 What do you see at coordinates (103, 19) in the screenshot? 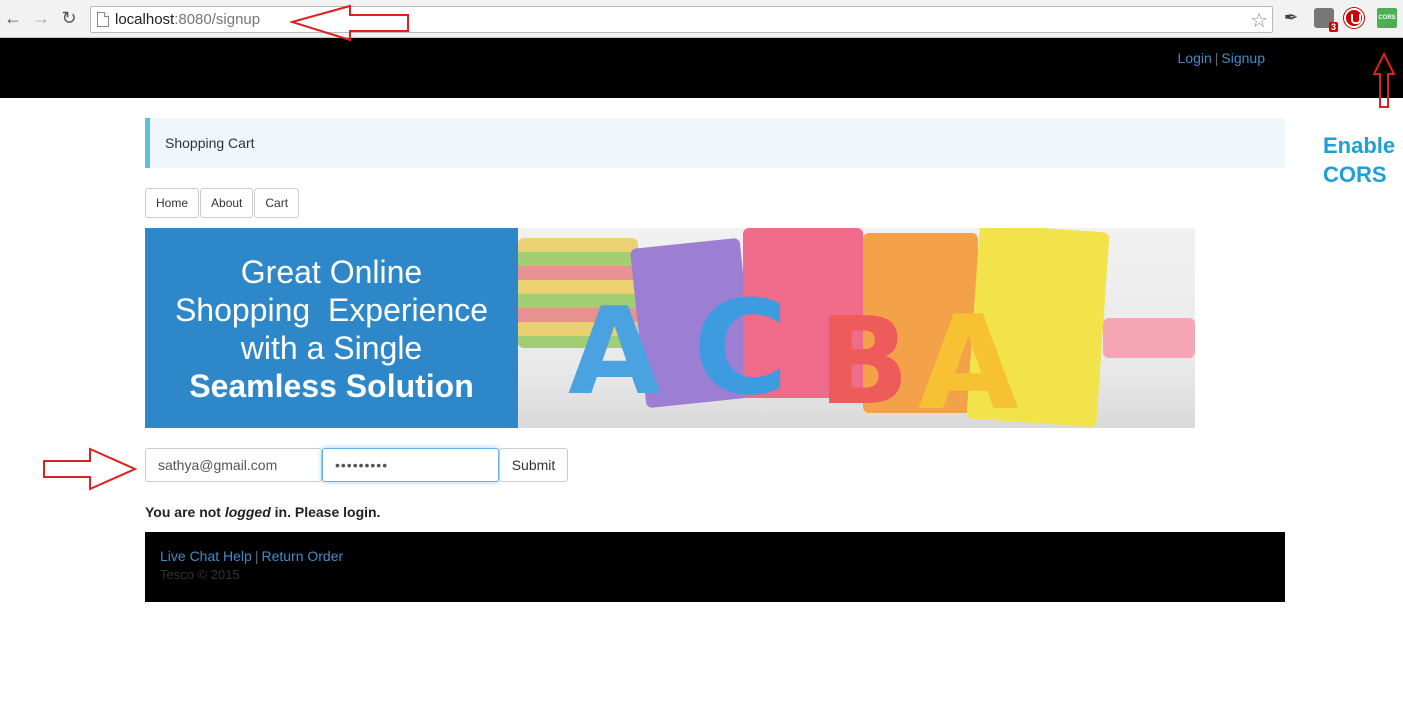
I see `page-icon` at bounding box center [103, 19].